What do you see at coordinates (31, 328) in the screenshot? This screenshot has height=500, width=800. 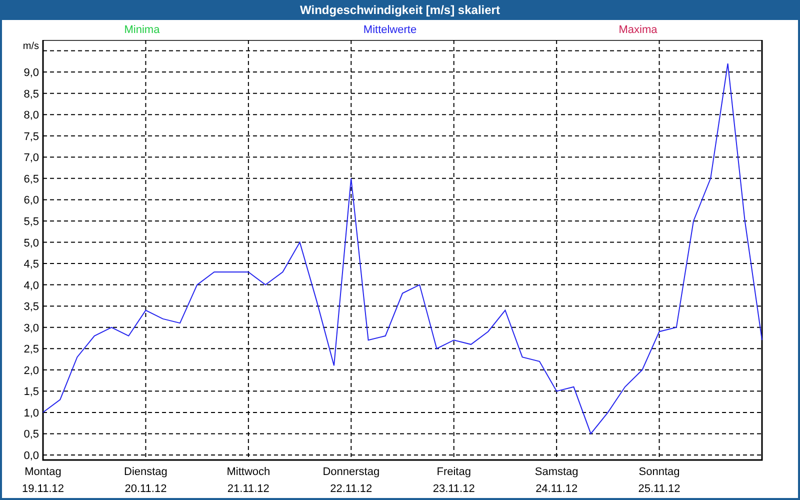 I see `y-tick-label: 3,0` at bounding box center [31, 328].